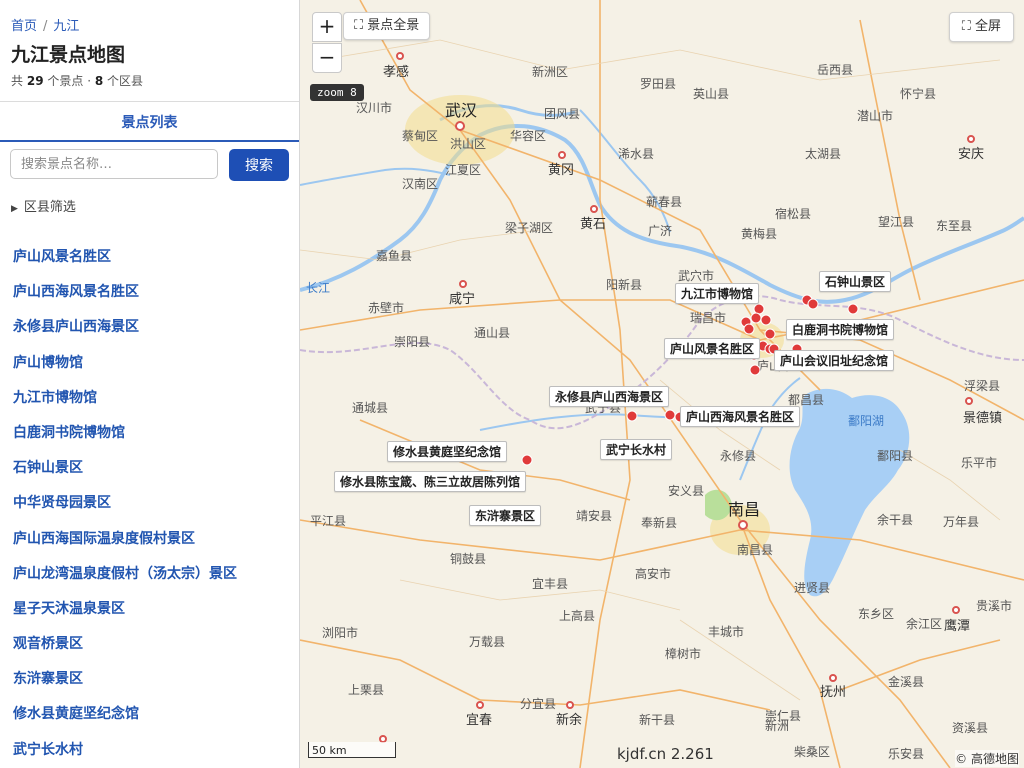  I want to click on place-label-caidian: 蔡甸区, so click(420, 136).